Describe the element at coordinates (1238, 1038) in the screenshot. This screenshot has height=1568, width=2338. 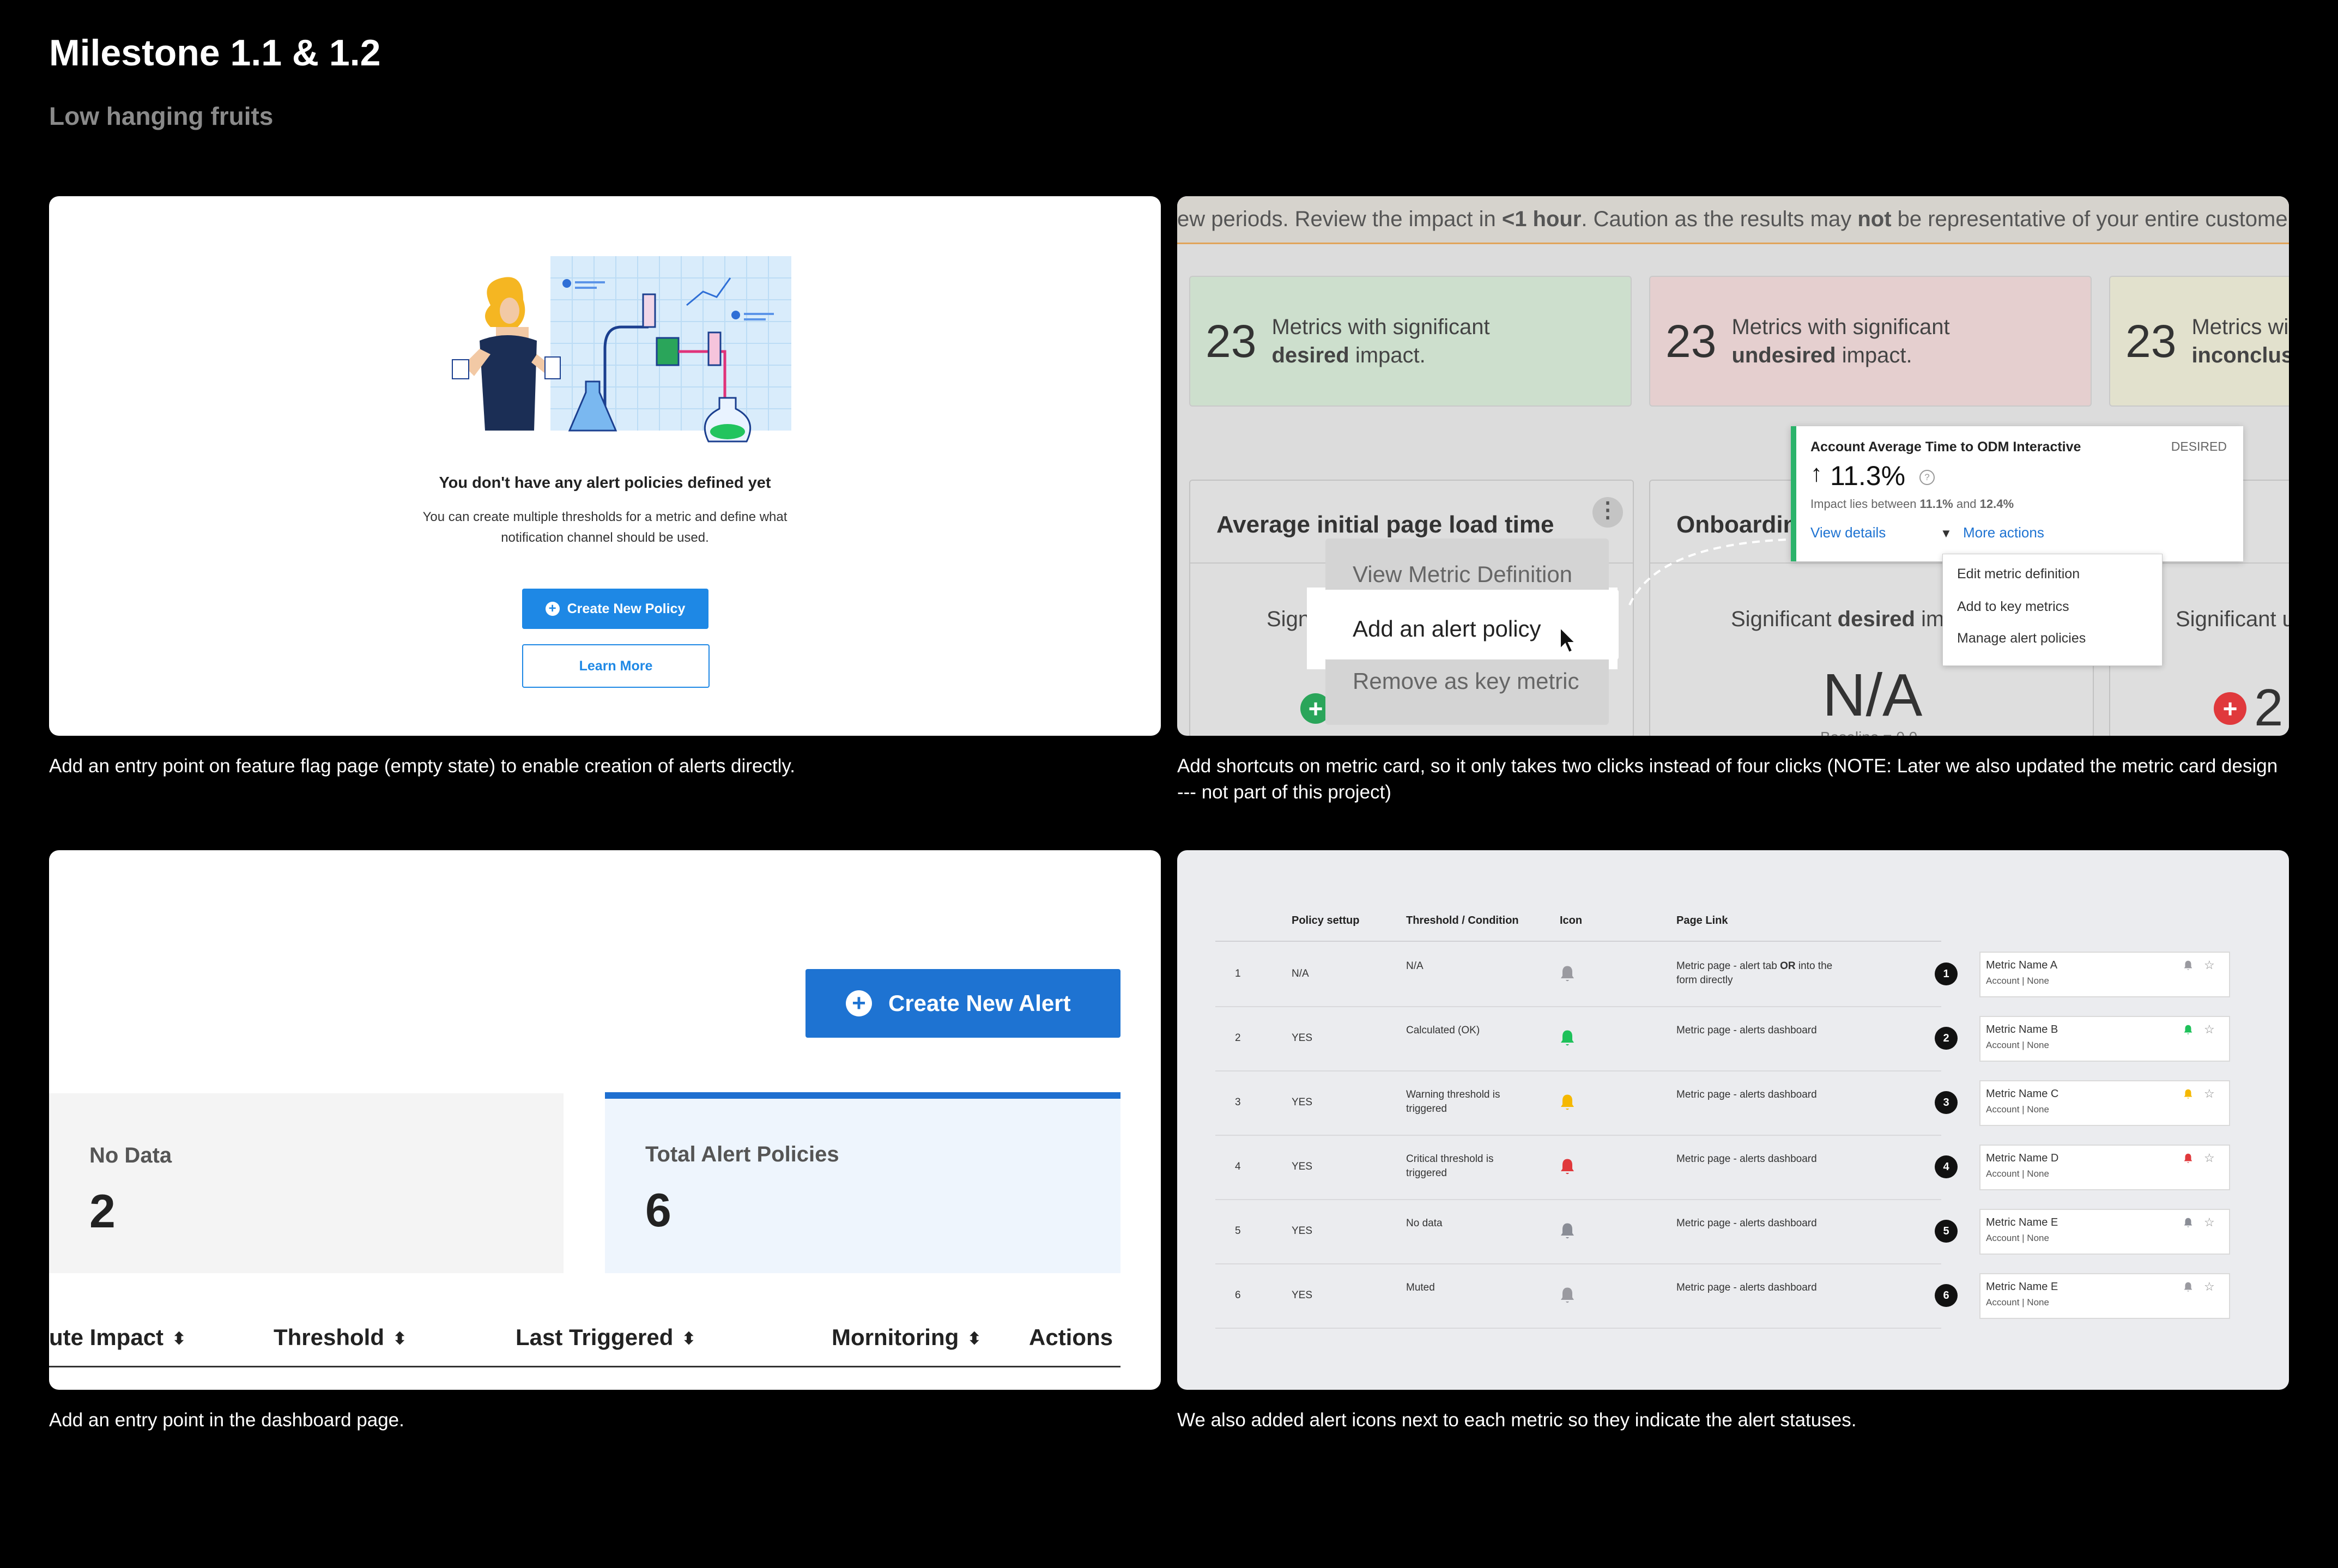
I see `row-number: 2` at that location.